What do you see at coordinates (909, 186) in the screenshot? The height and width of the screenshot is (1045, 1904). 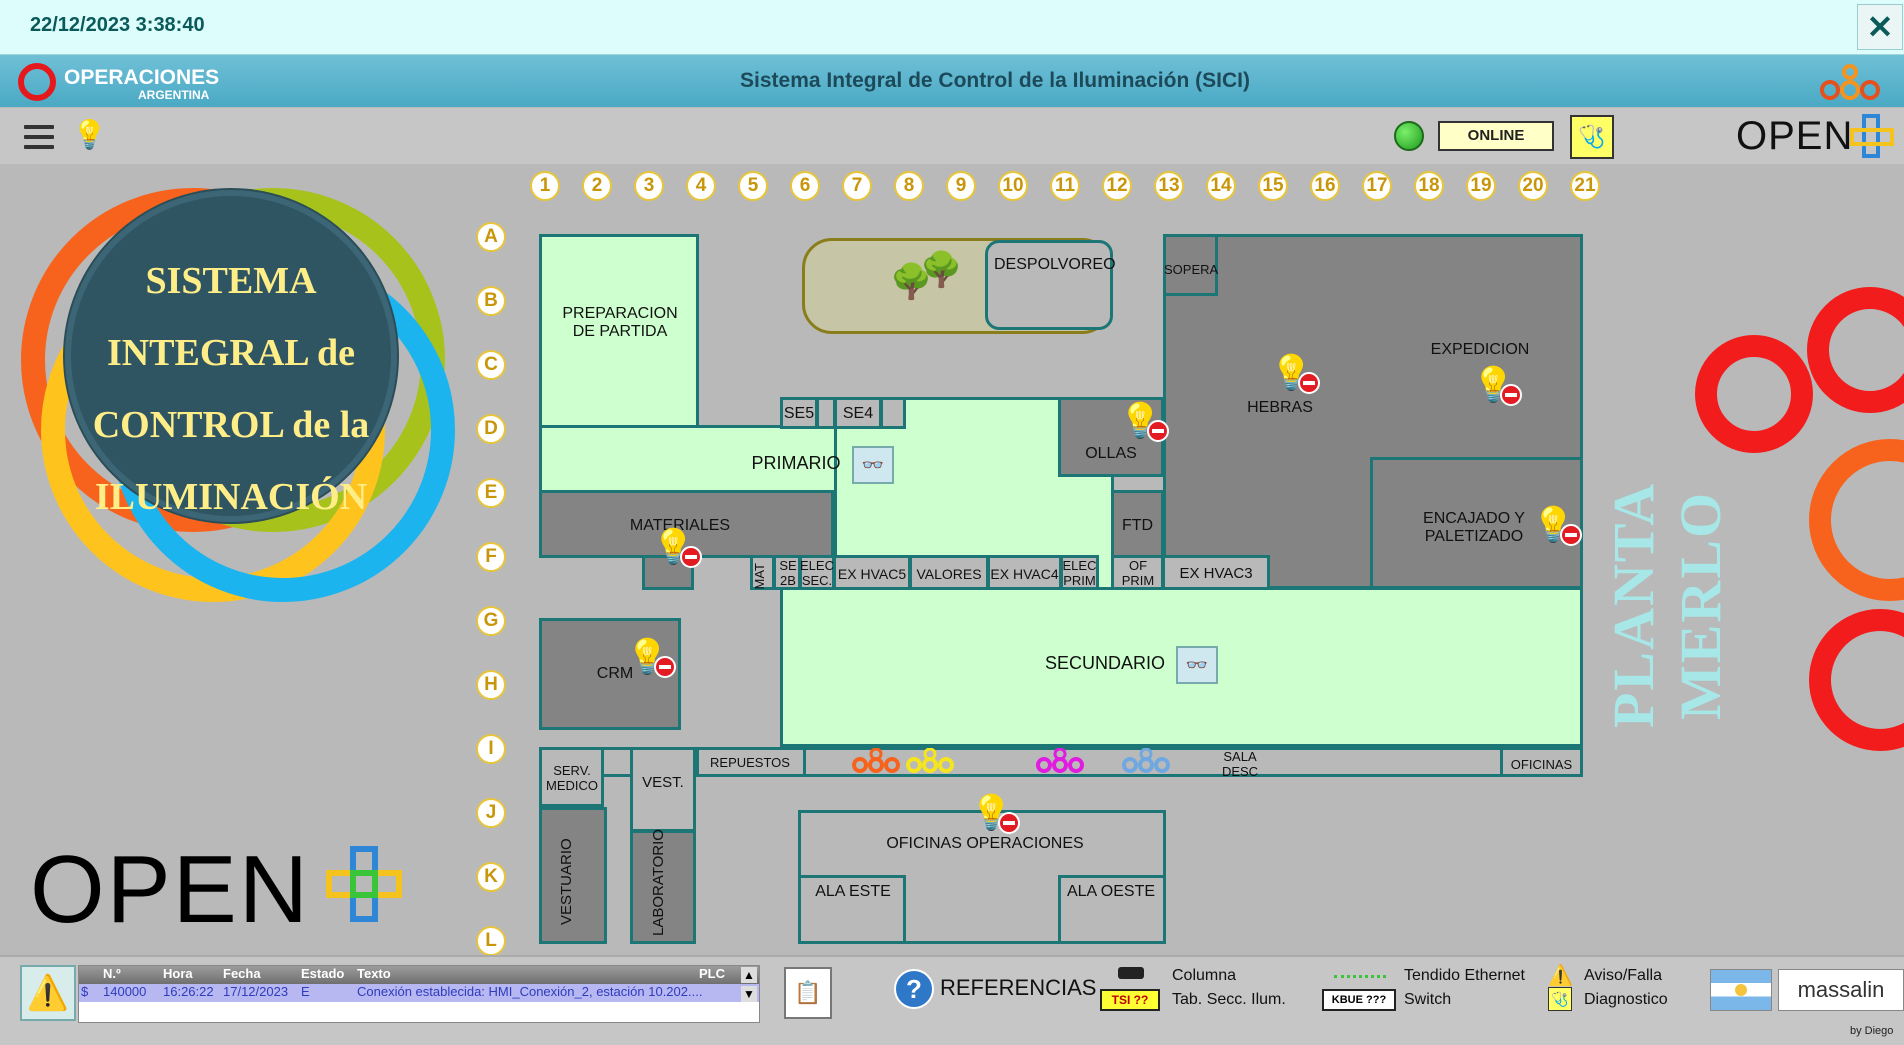 I see `column-marker: 8` at bounding box center [909, 186].